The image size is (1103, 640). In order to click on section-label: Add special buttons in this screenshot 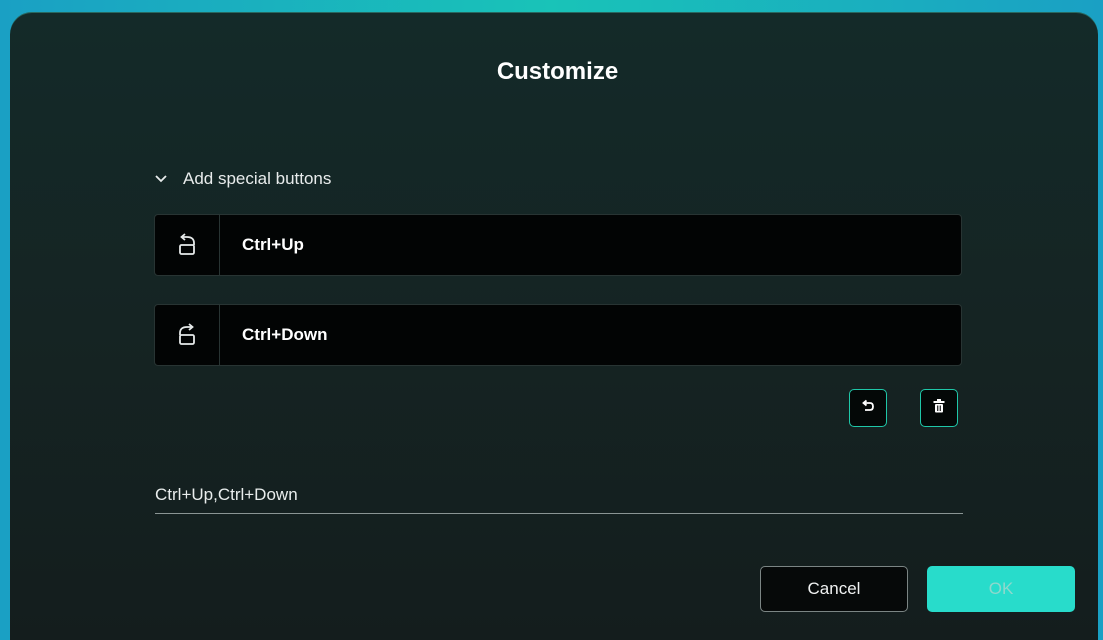, I will do `click(257, 178)`.